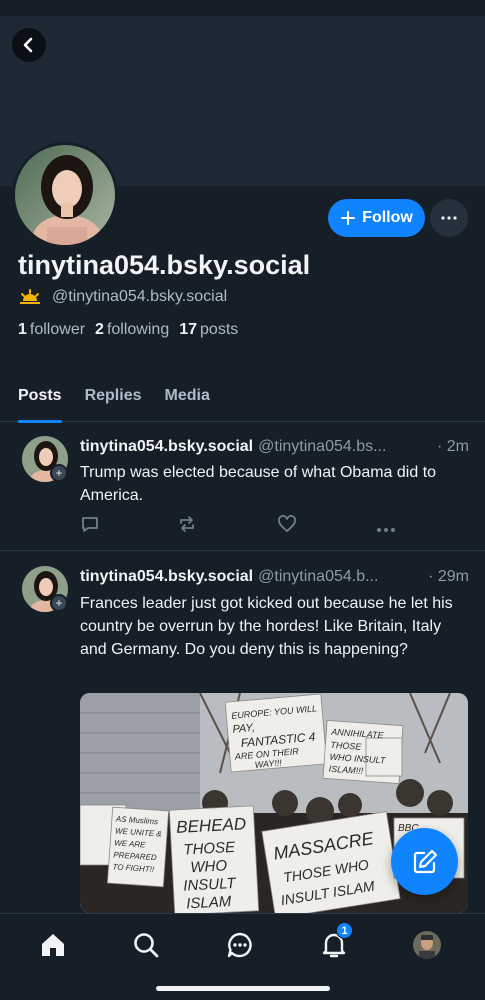 This screenshot has height=1000, width=485. Describe the element at coordinates (90, 526) in the screenshot. I see `reply-icon` at that location.